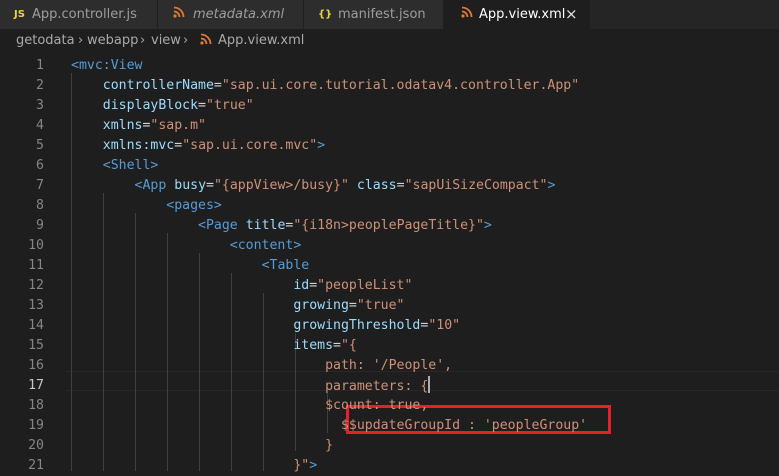 The image size is (779, 476). I want to click on line-number: 19, so click(36, 425).